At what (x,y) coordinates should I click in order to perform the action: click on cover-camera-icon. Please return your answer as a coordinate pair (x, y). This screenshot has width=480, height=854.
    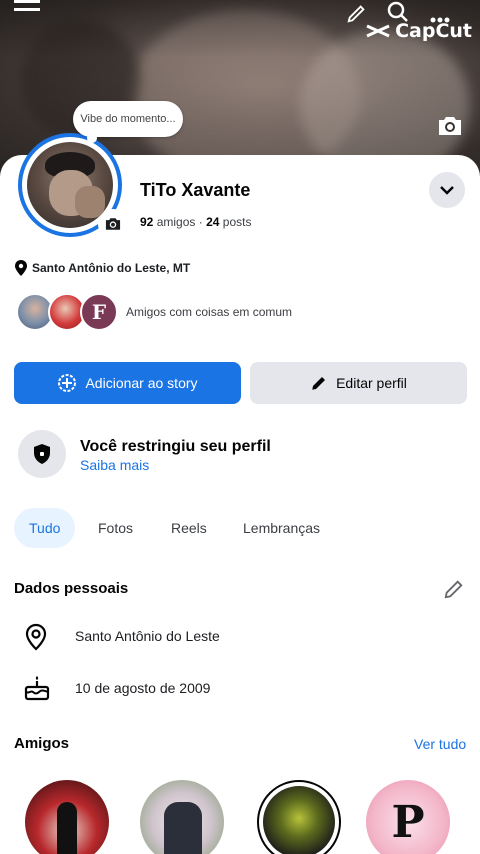
    Looking at the image, I should click on (450, 128).